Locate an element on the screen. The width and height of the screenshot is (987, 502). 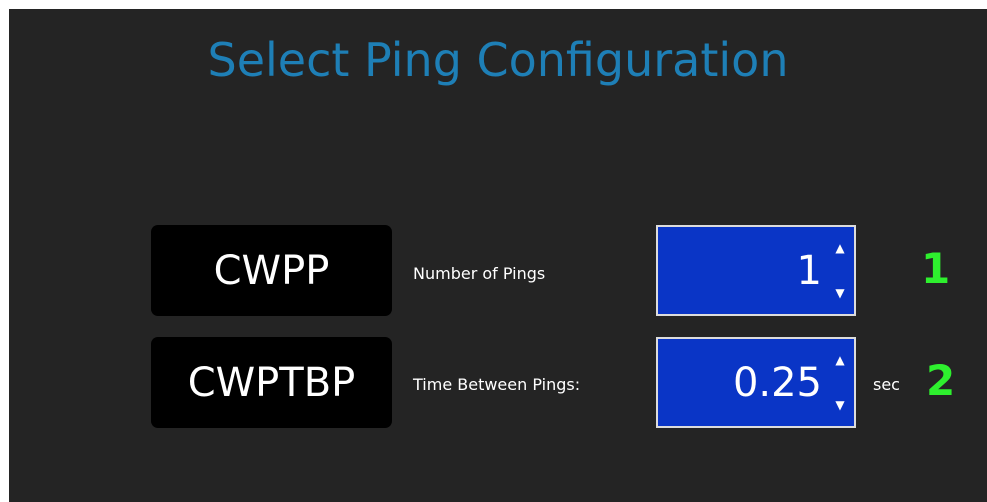
cwptbp-code-badge: CWPTBP is located at coordinates (271, 382).